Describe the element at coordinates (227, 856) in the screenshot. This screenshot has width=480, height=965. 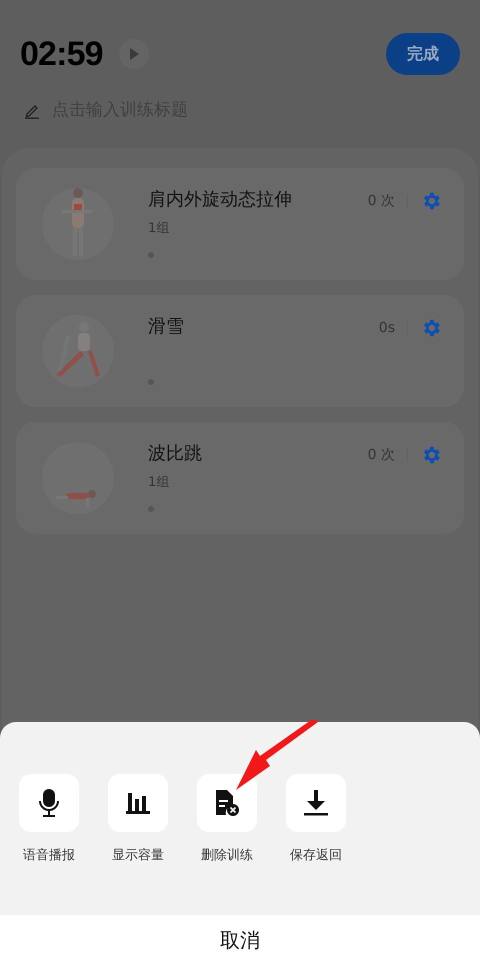
I see `action-label: 删除训练` at that location.